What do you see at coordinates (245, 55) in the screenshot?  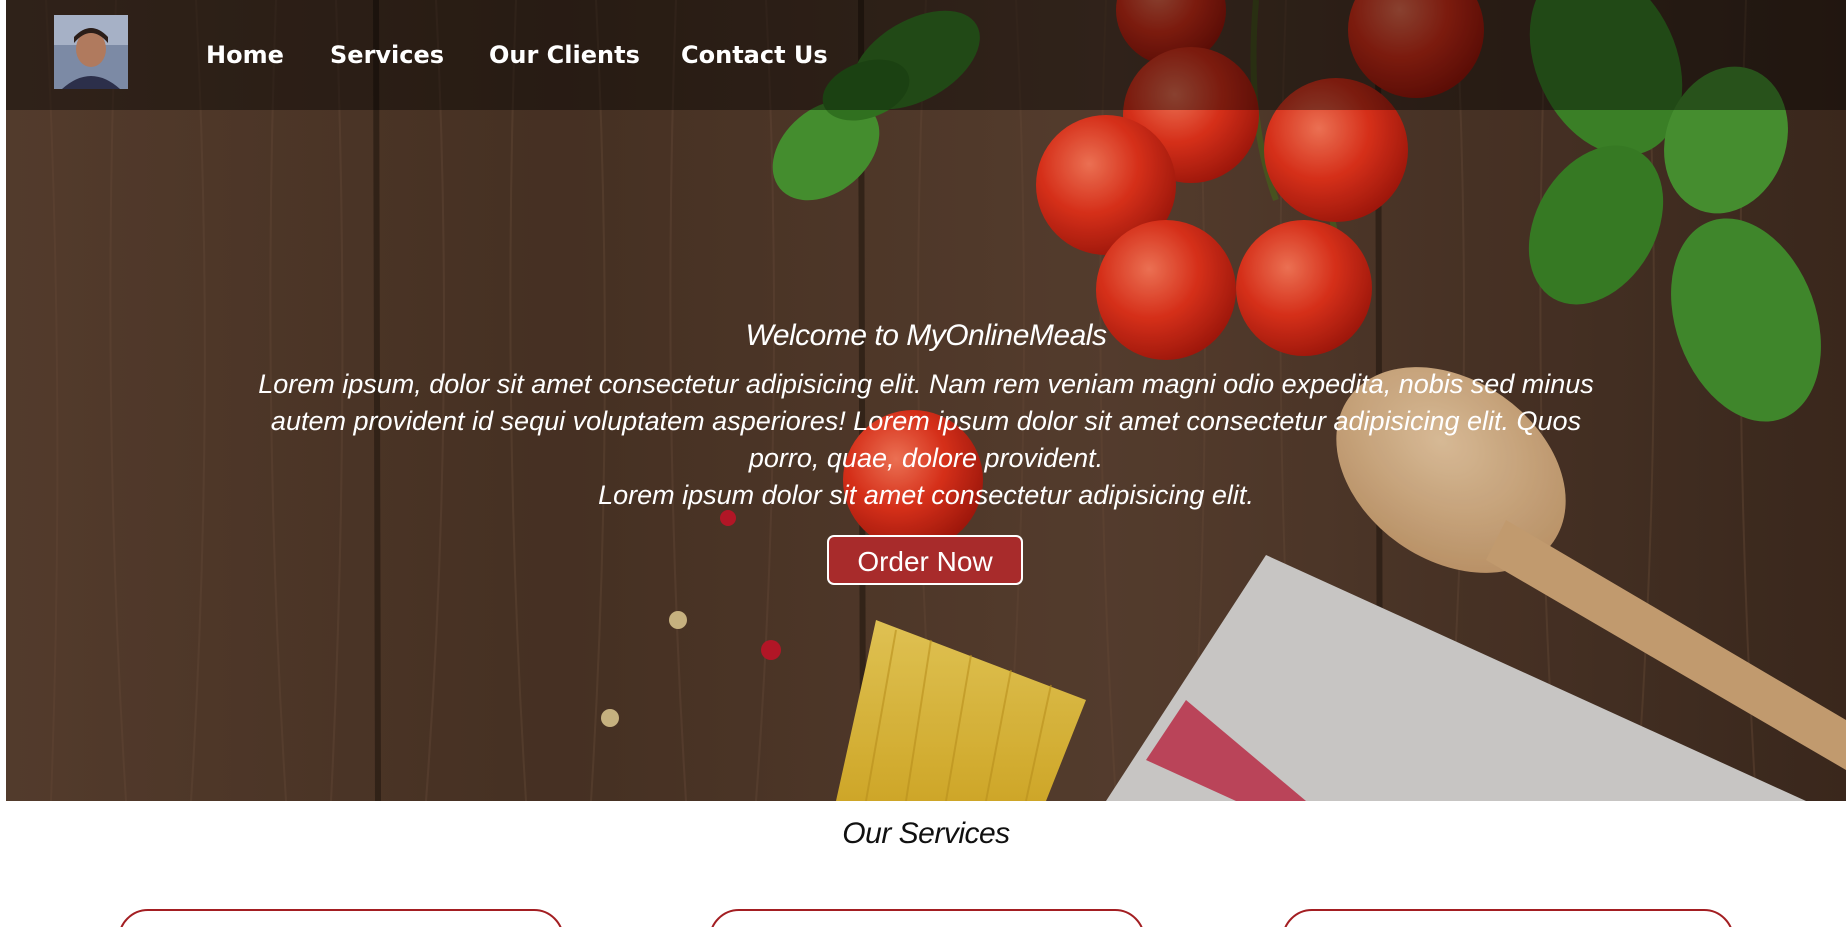 I see `nav-home-link: Home` at bounding box center [245, 55].